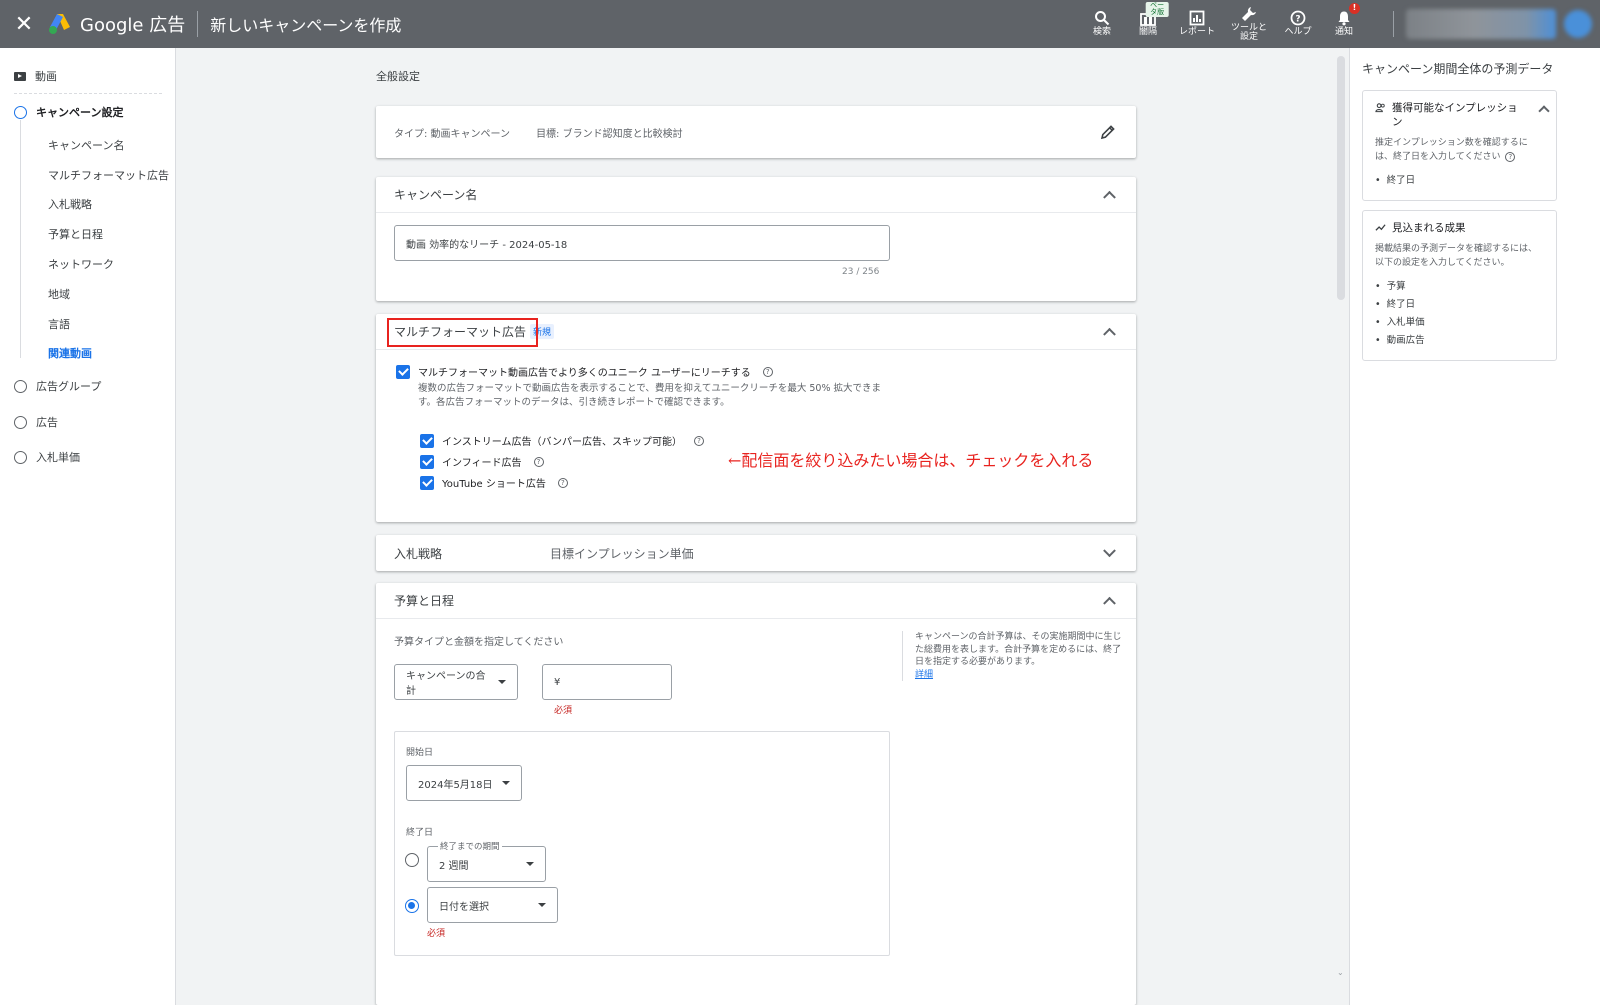  What do you see at coordinates (1340, 972) in the screenshot?
I see `scroll-down-arrow-icon: ⌄` at bounding box center [1340, 972].